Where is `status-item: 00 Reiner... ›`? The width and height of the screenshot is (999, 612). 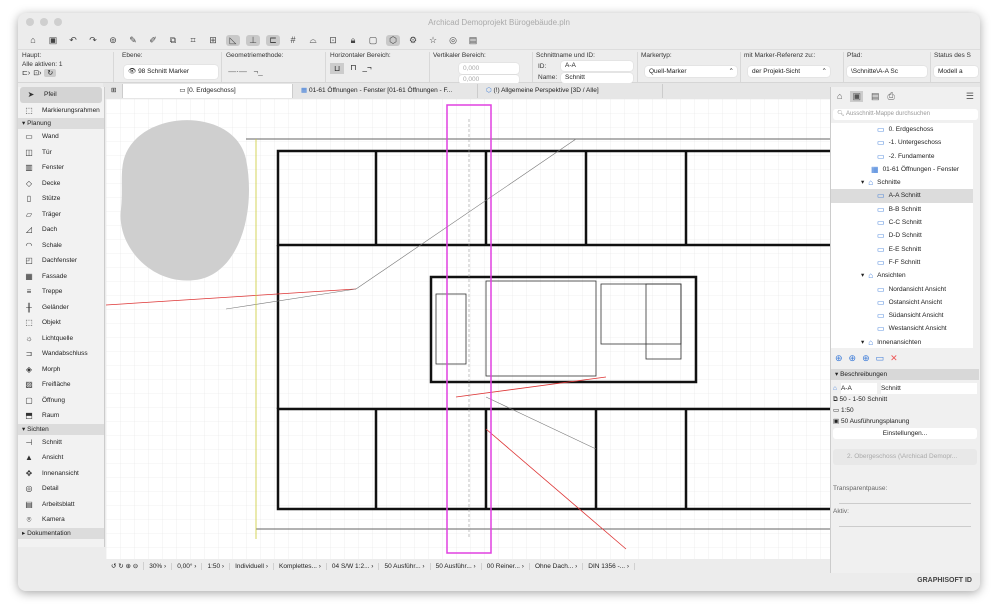
status-item: 00 Reiner... › is located at coordinates (506, 566).